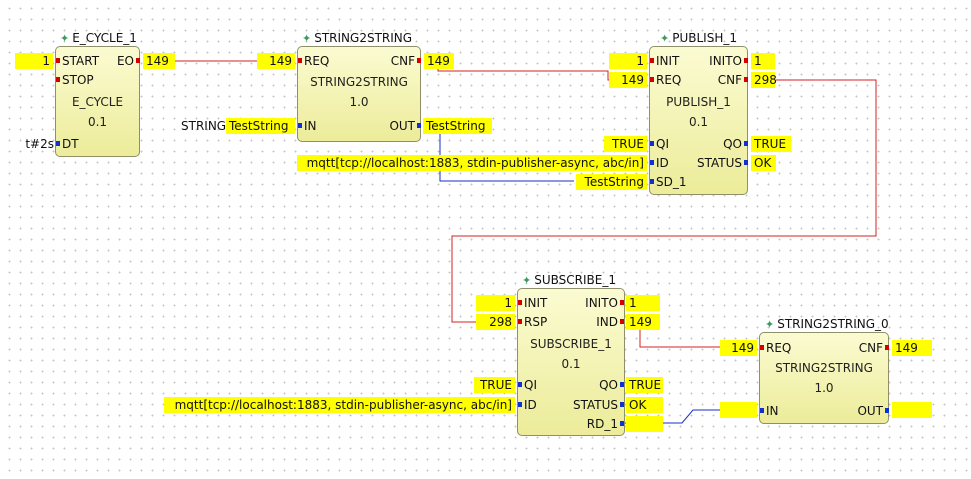 This screenshot has width=971, height=479. I want to click on e-cycle-dt-pin, so click(58, 143).